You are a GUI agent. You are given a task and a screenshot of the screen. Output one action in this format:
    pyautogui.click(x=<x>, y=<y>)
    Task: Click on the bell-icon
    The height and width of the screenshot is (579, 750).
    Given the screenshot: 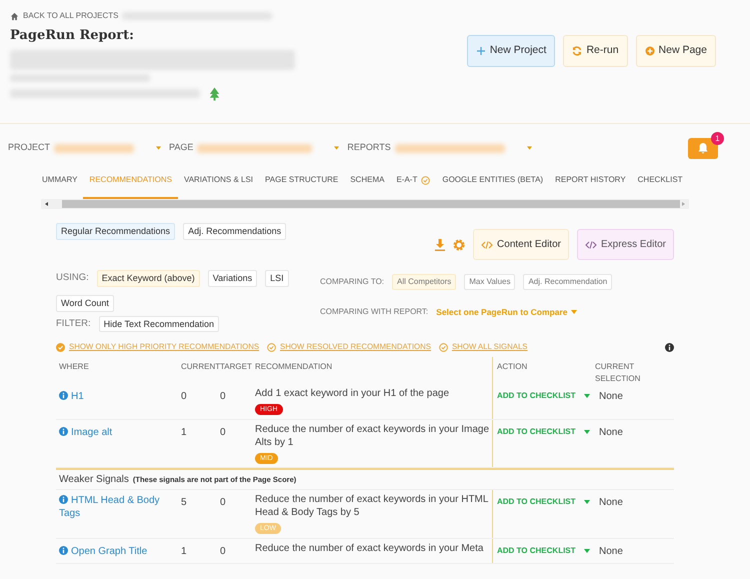 What is the action you would take?
    pyautogui.click(x=703, y=148)
    